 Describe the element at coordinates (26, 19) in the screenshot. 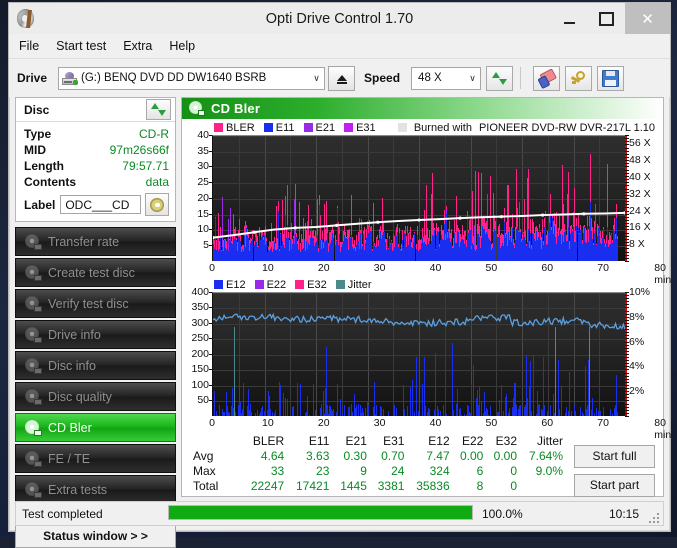

I see `app-disc-icon` at that location.